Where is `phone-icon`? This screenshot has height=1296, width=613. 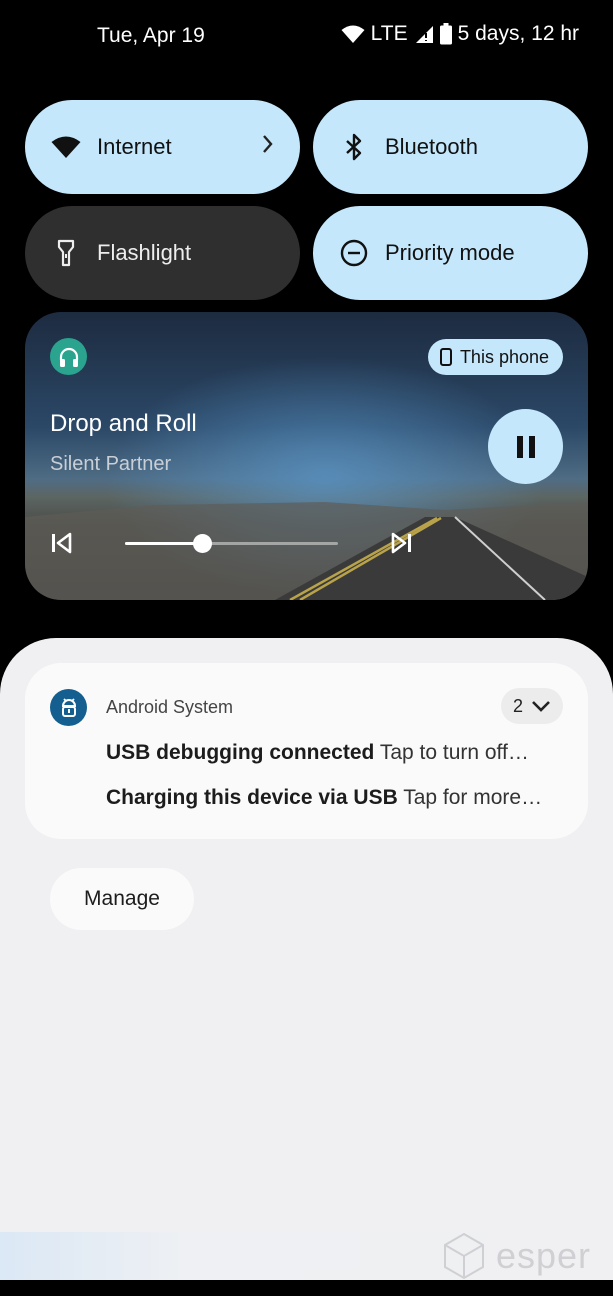 phone-icon is located at coordinates (445, 357).